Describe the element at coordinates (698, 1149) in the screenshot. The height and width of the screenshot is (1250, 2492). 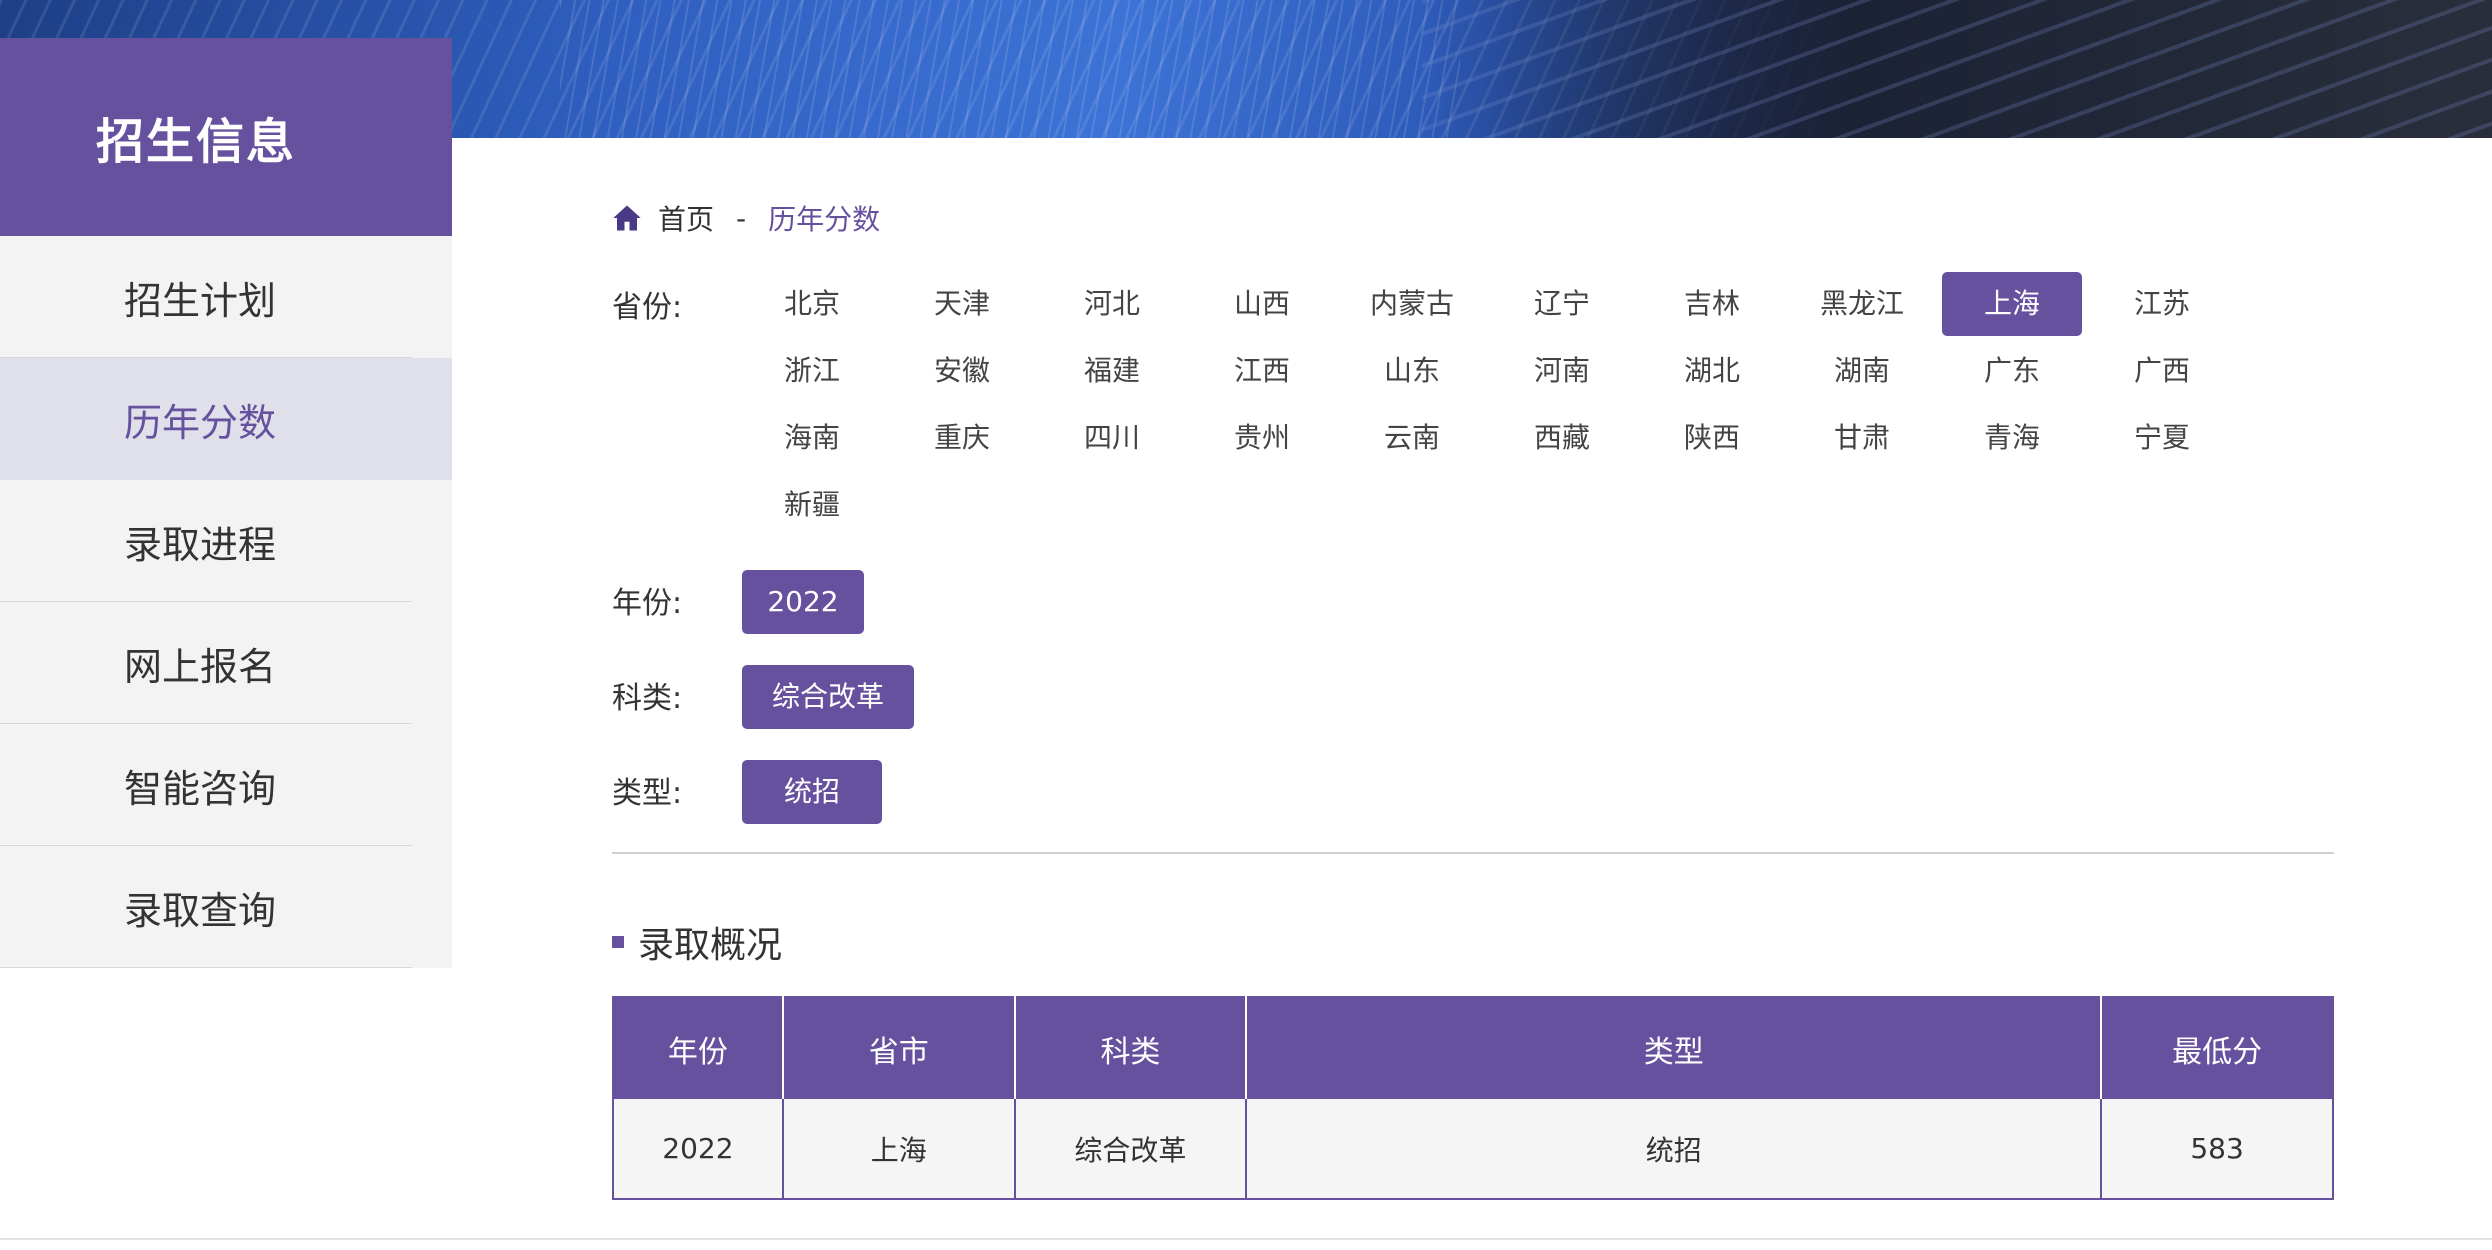
I see `table-cell: 2022` at that location.